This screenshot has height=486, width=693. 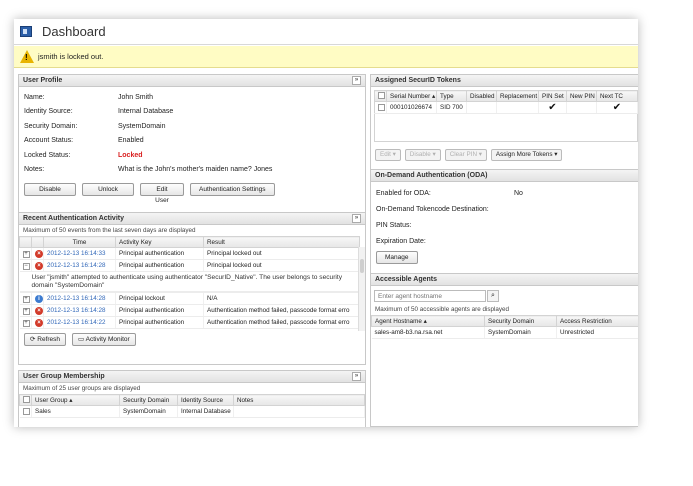 I want to click on user-profile-title: User Profile, so click(x=43, y=80).